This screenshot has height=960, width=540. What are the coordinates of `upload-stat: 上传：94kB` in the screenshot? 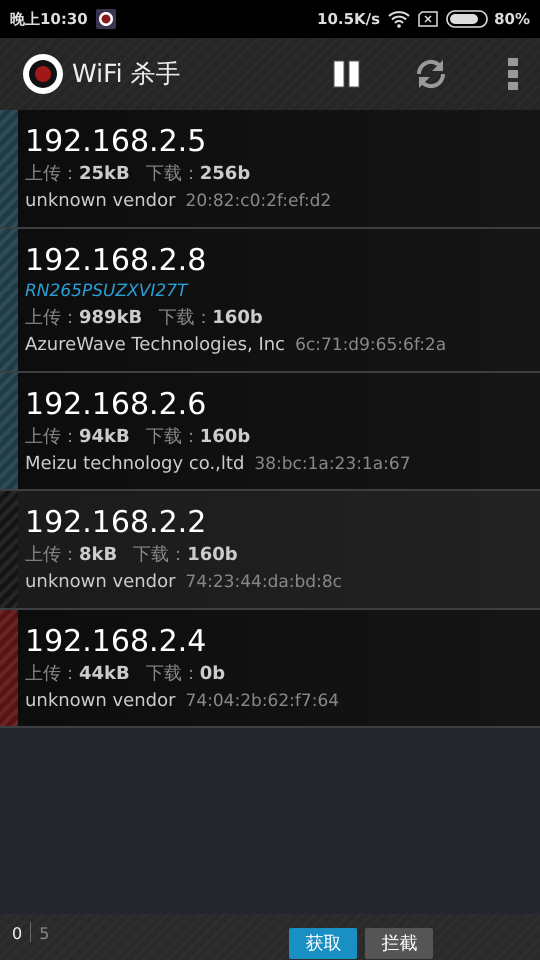 It's located at (77, 436).